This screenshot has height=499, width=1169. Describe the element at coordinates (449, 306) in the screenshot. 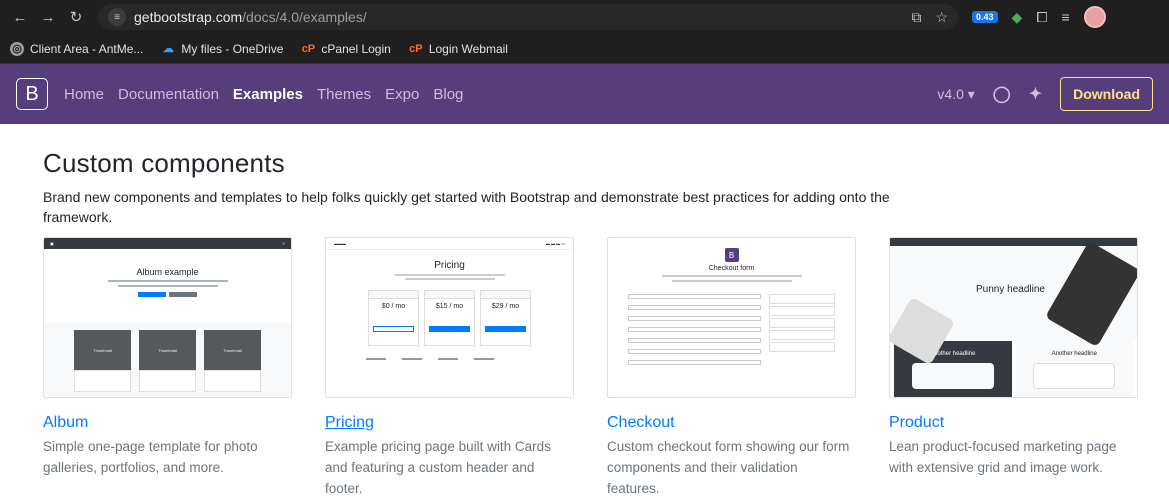

I see `price-value: $15 / mo` at that location.